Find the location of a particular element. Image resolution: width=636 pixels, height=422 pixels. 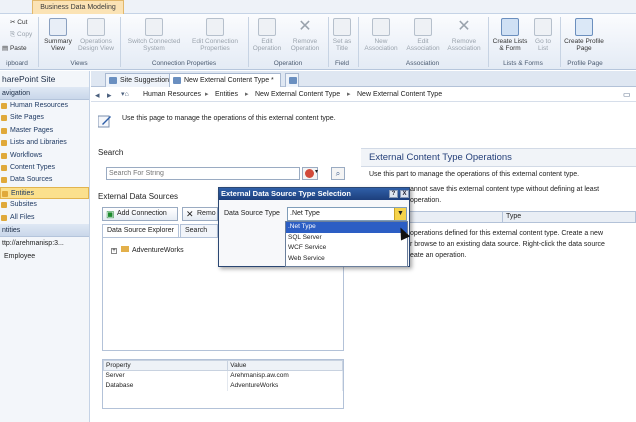

create-lists-label: Create Lists & Form is located at coordinates (510, 45).